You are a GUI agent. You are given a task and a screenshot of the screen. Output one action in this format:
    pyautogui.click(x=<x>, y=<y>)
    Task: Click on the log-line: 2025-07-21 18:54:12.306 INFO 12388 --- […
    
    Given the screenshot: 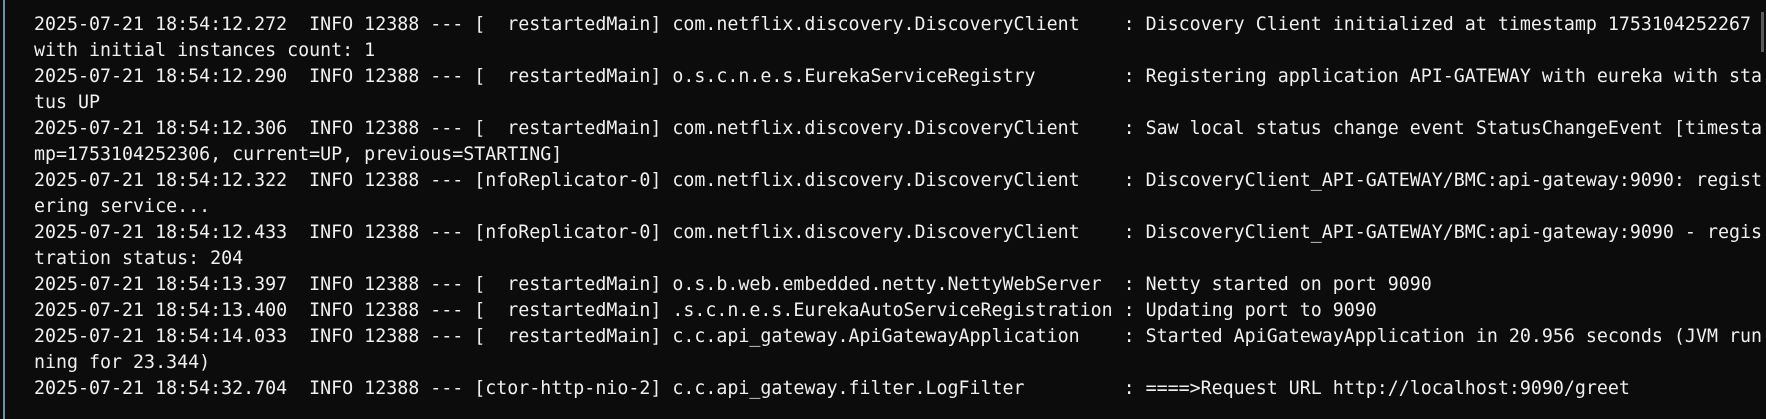 What is the action you would take?
    pyautogui.click(x=898, y=141)
    